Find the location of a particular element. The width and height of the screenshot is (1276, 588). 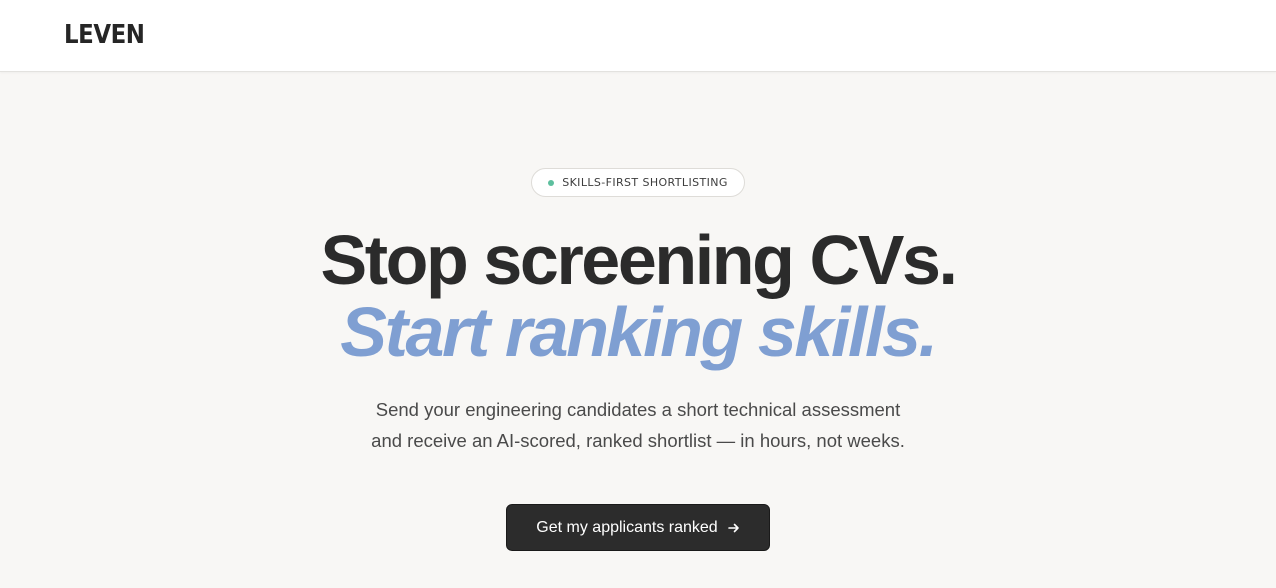

leven-logo: LEVEN is located at coordinates (104, 35).